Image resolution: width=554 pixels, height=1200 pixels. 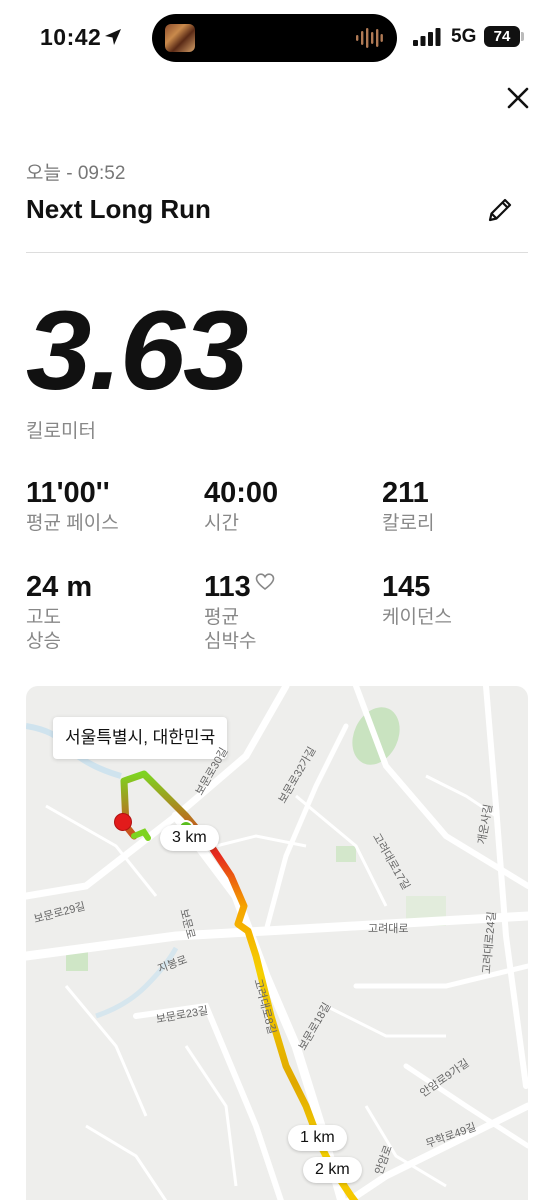 I want to click on audio-wave-icon, so click(x=369, y=38).